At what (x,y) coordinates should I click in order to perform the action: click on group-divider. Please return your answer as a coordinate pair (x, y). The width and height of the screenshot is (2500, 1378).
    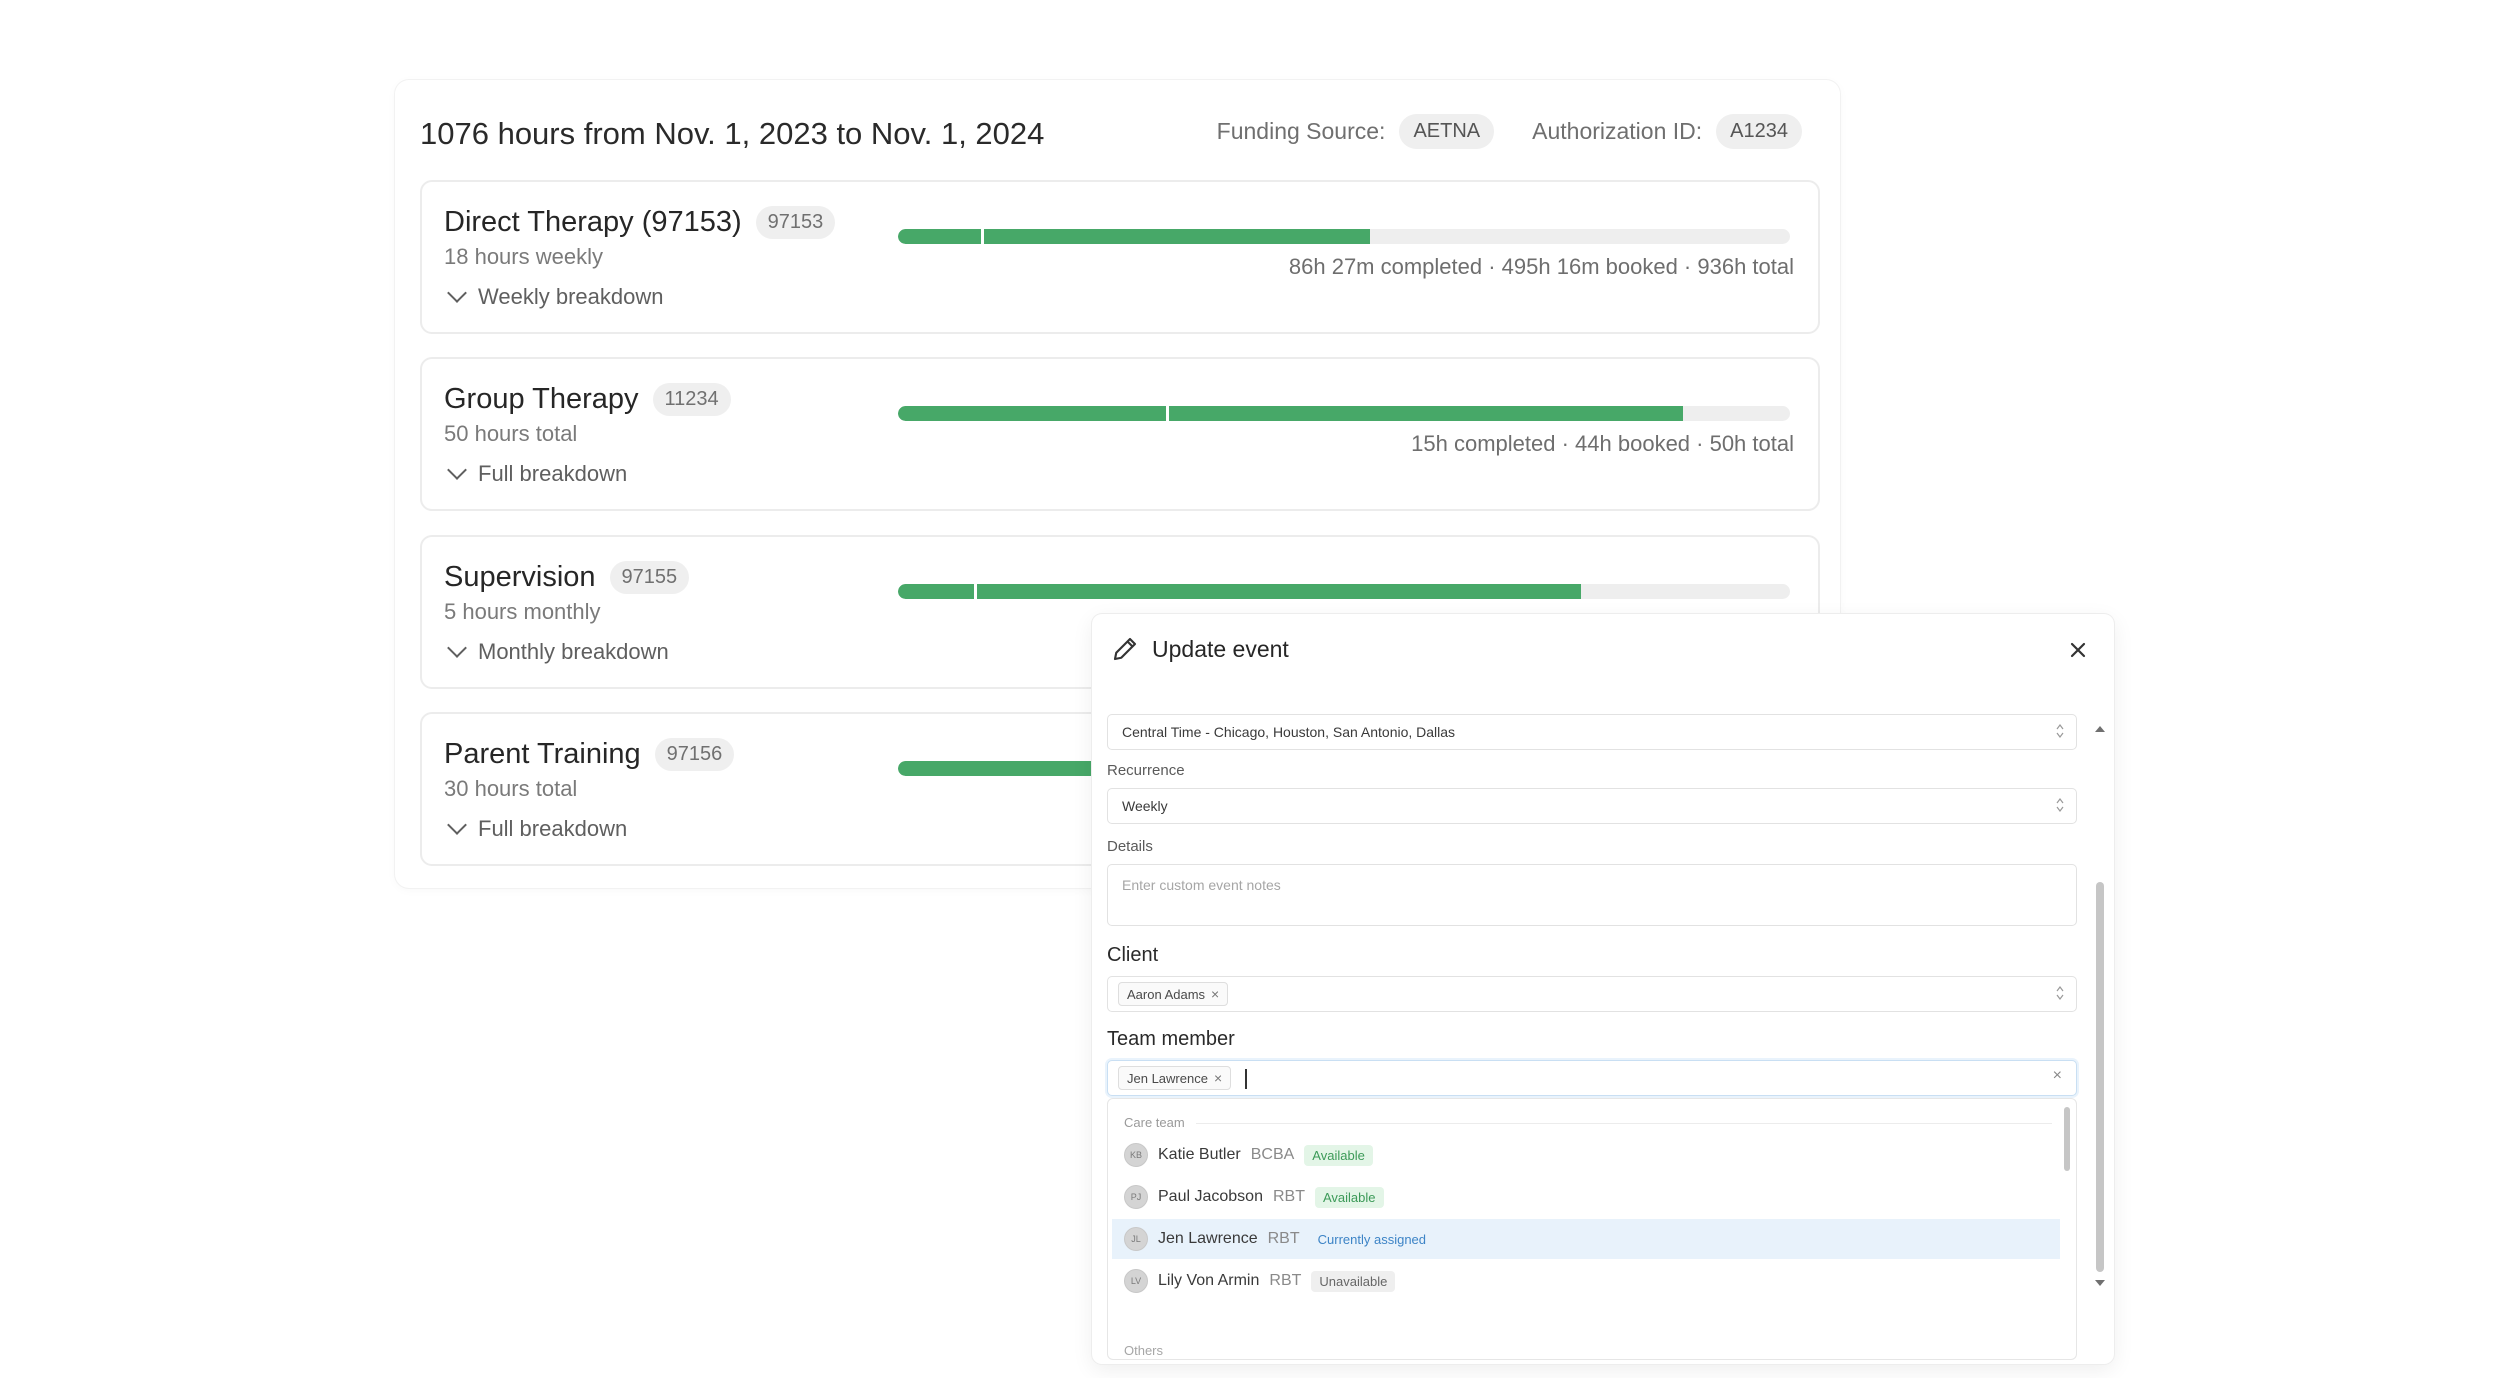
    Looking at the image, I should click on (1624, 1123).